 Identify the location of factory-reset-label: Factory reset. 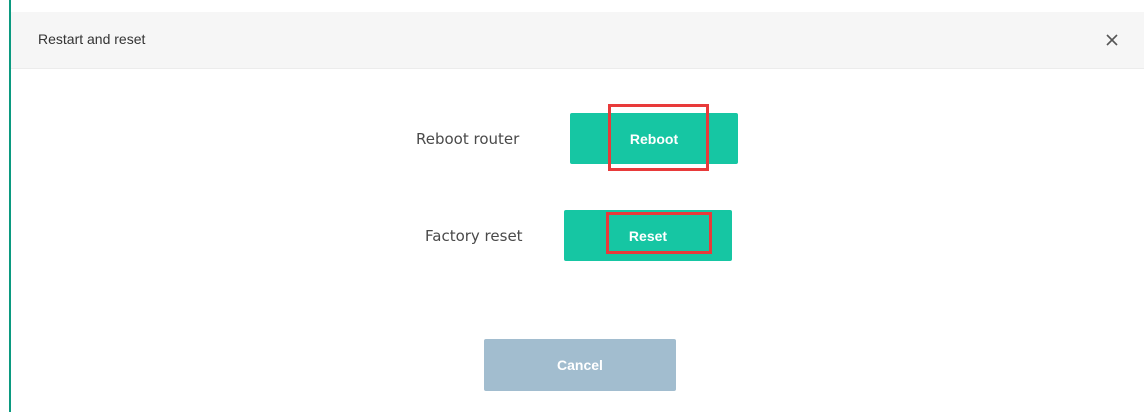
(474, 236).